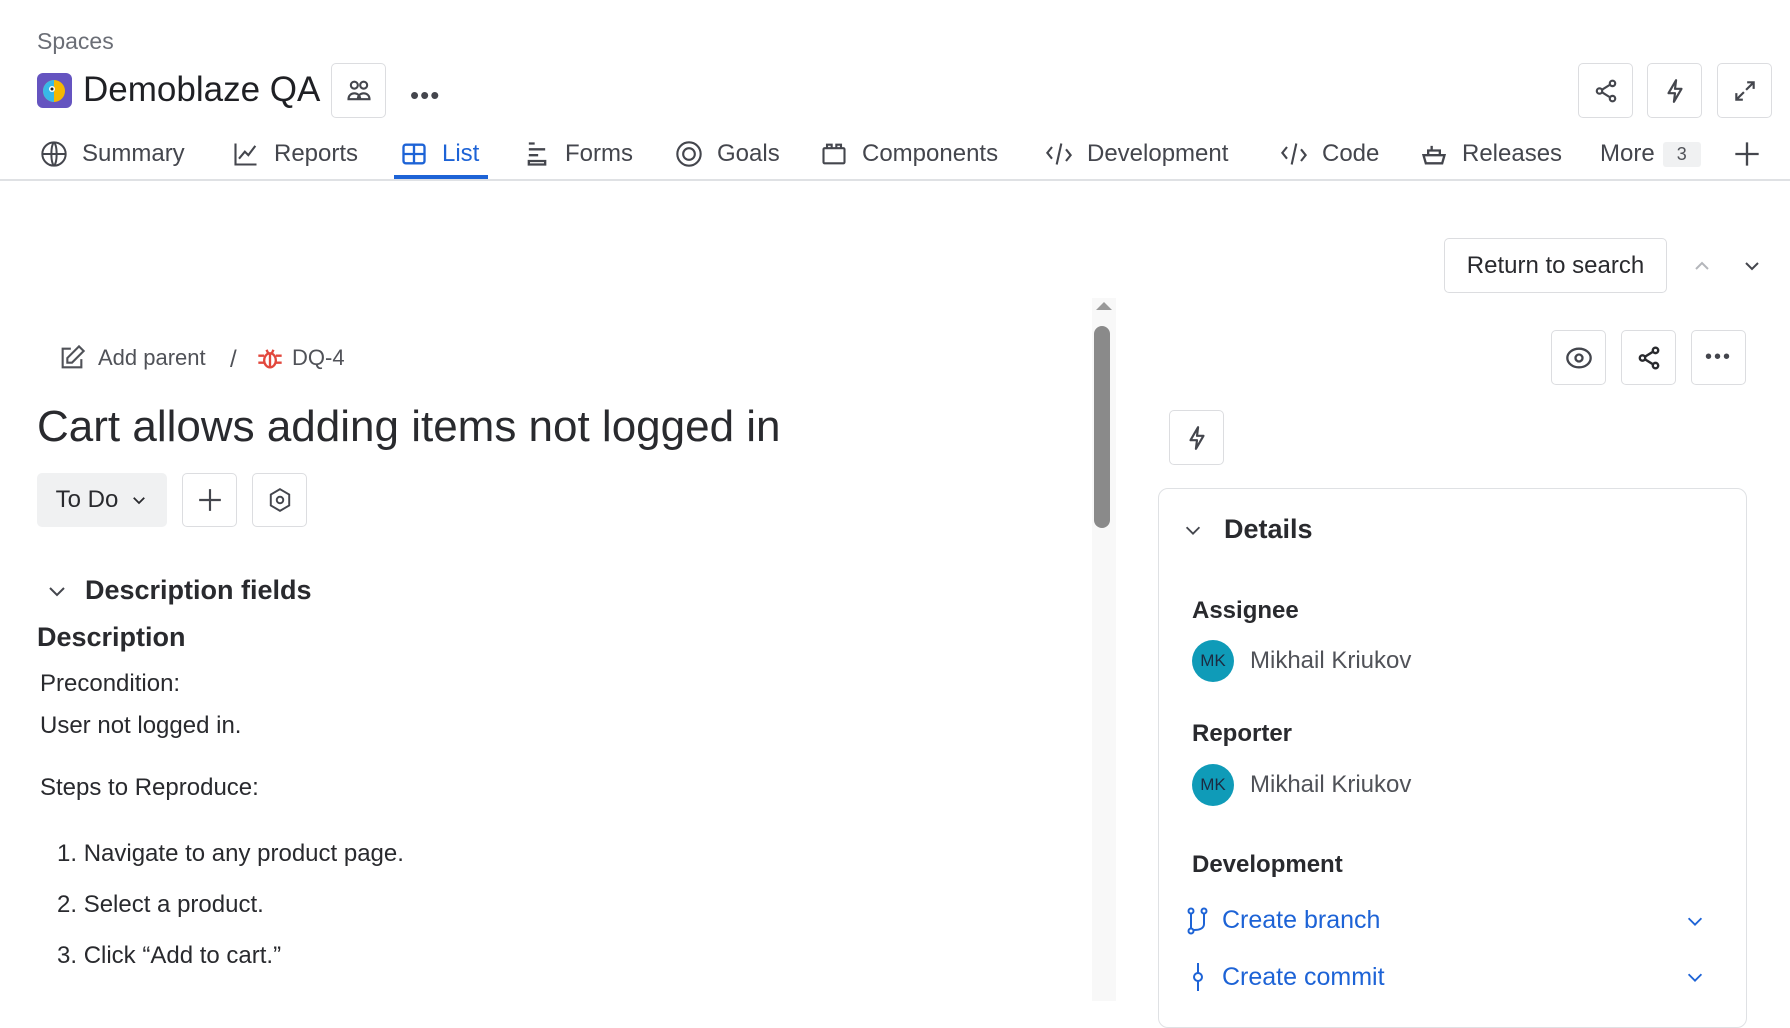 This screenshot has width=1790, height=1028. Describe the element at coordinates (930, 153) in the screenshot. I see `tab-label: Components` at that location.